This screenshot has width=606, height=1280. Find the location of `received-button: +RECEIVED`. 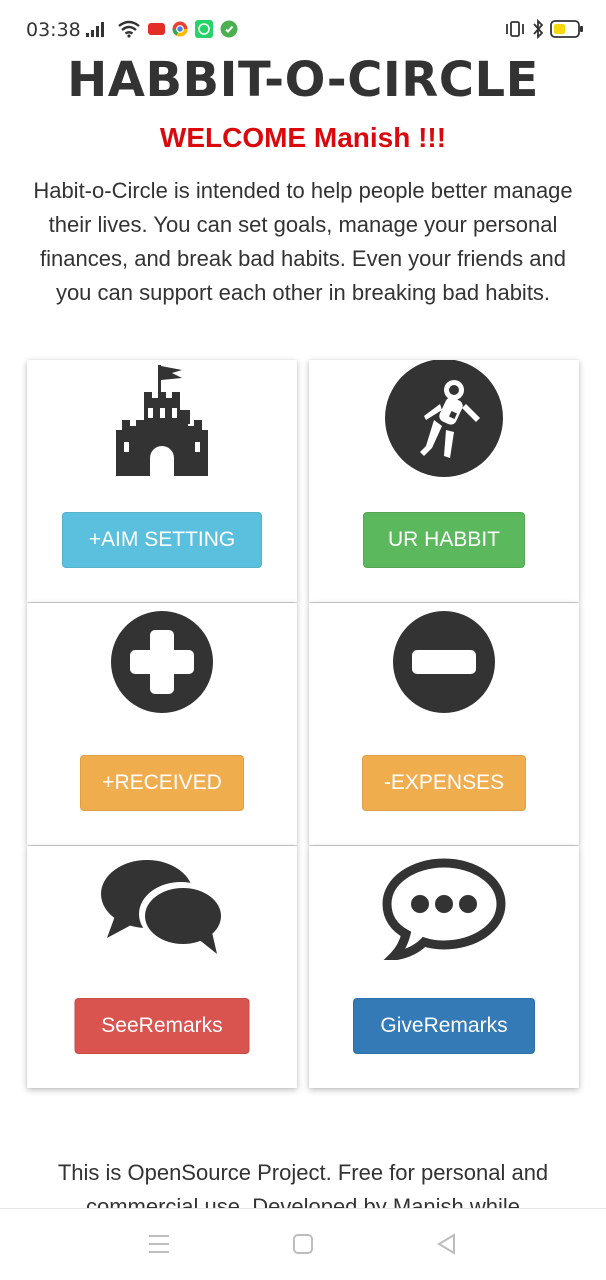

received-button: +RECEIVED is located at coordinates (162, 783).